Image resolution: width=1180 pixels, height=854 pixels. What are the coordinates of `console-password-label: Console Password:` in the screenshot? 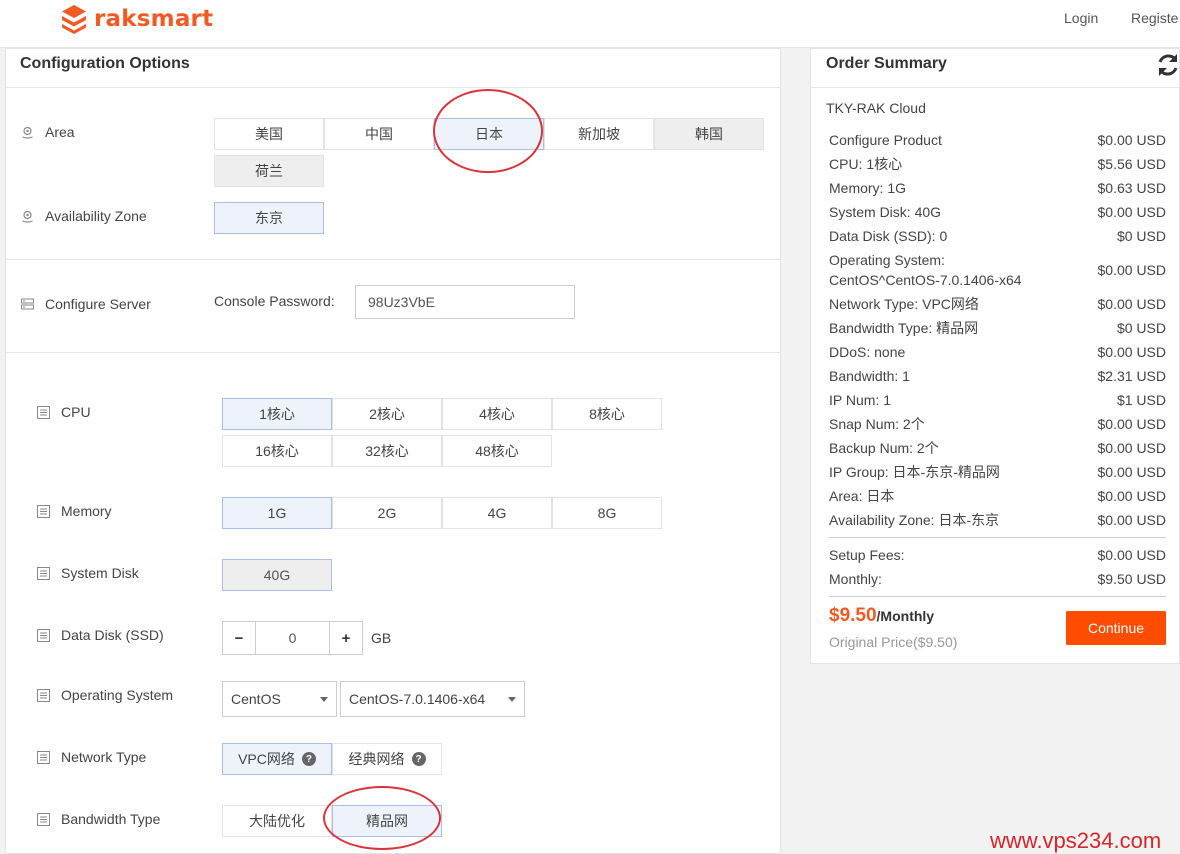 It's located at (274, 301).